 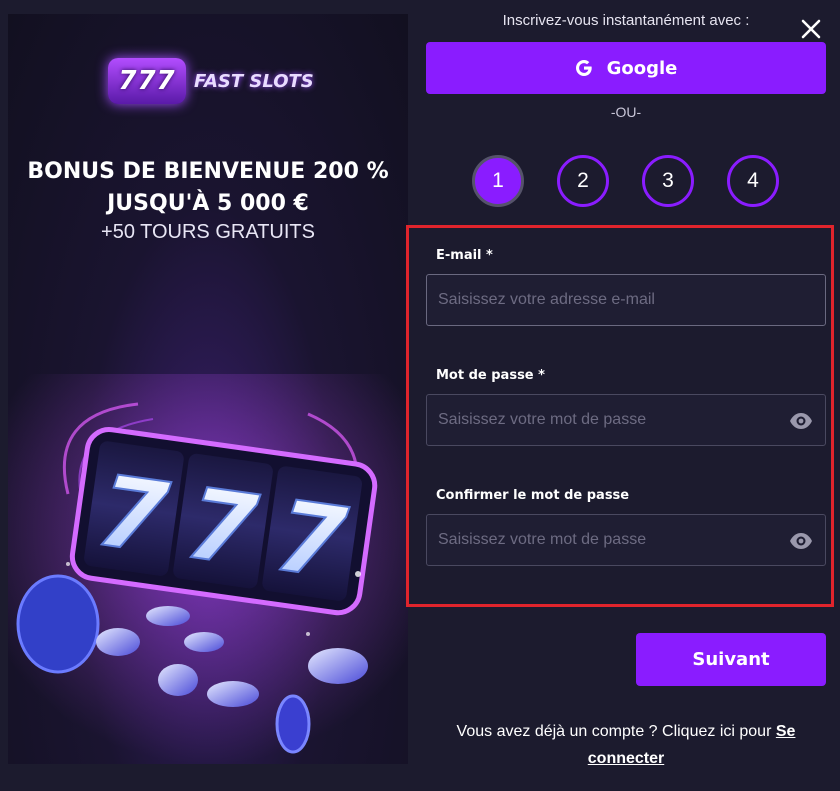 I want to click on confirm-password-field-wrapper, so click(x=626, y=540).